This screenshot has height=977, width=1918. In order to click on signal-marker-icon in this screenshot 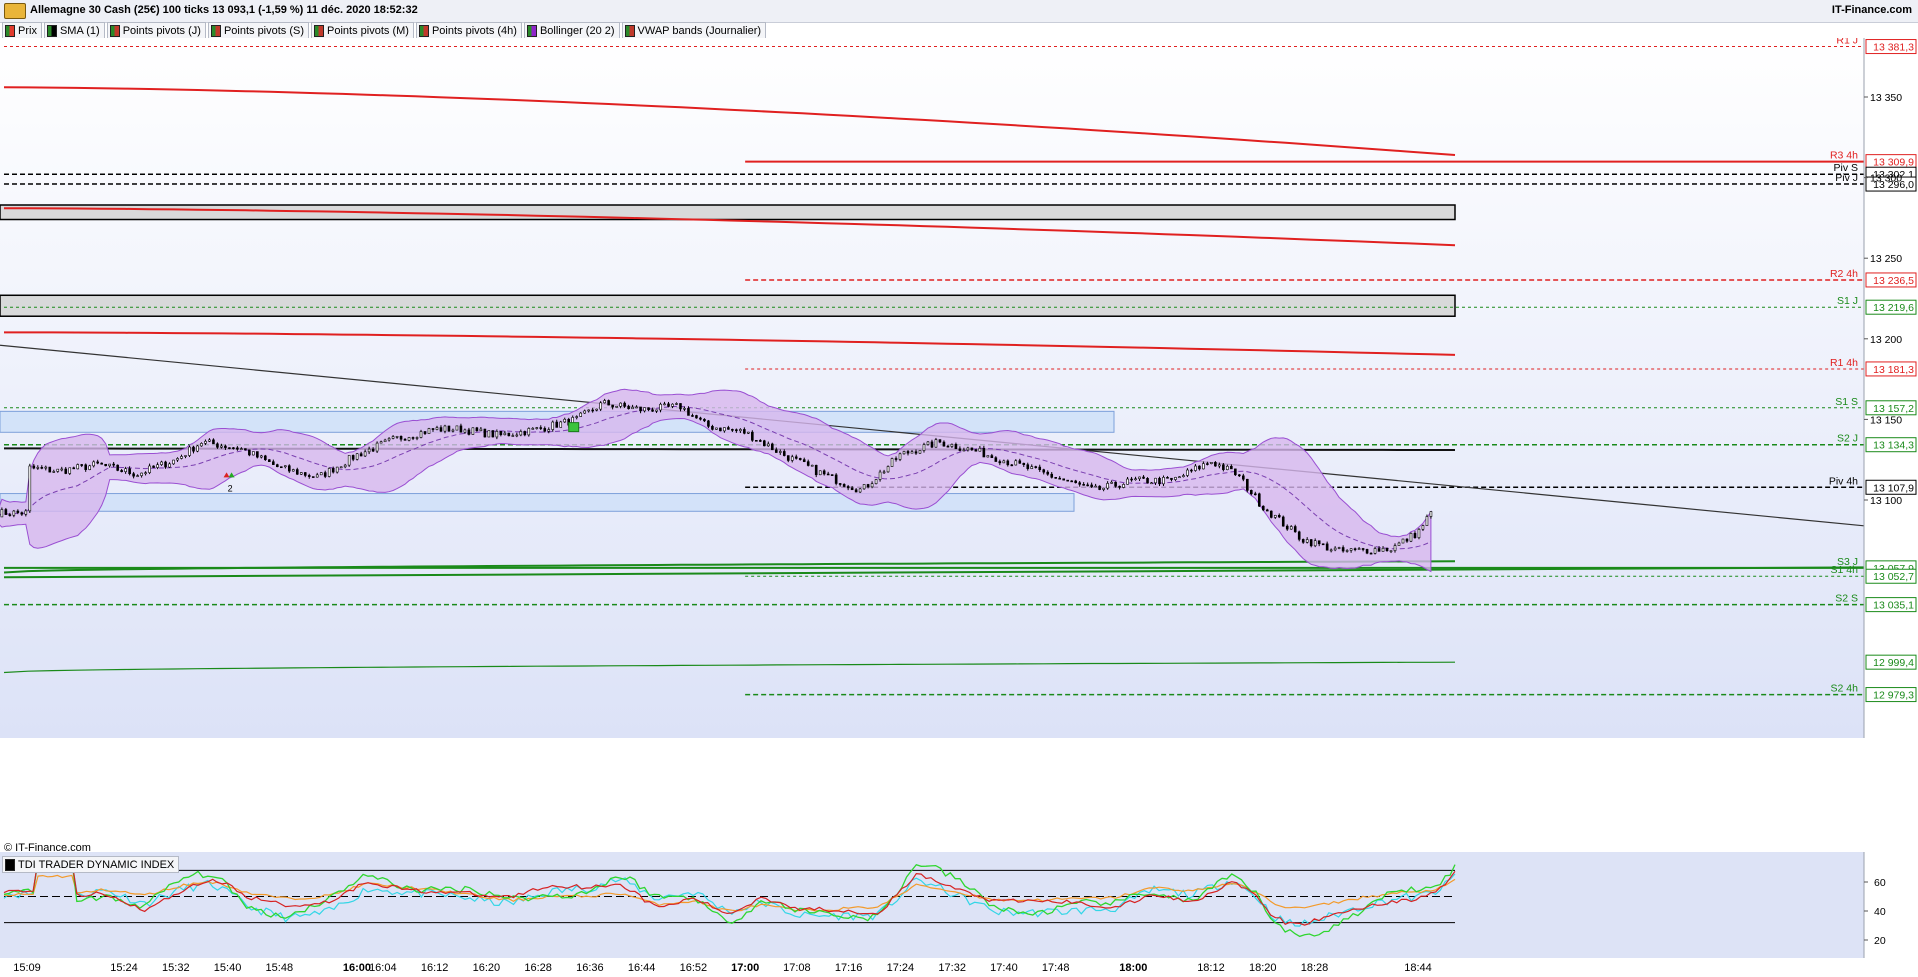, I will do `click(574, 427)`.